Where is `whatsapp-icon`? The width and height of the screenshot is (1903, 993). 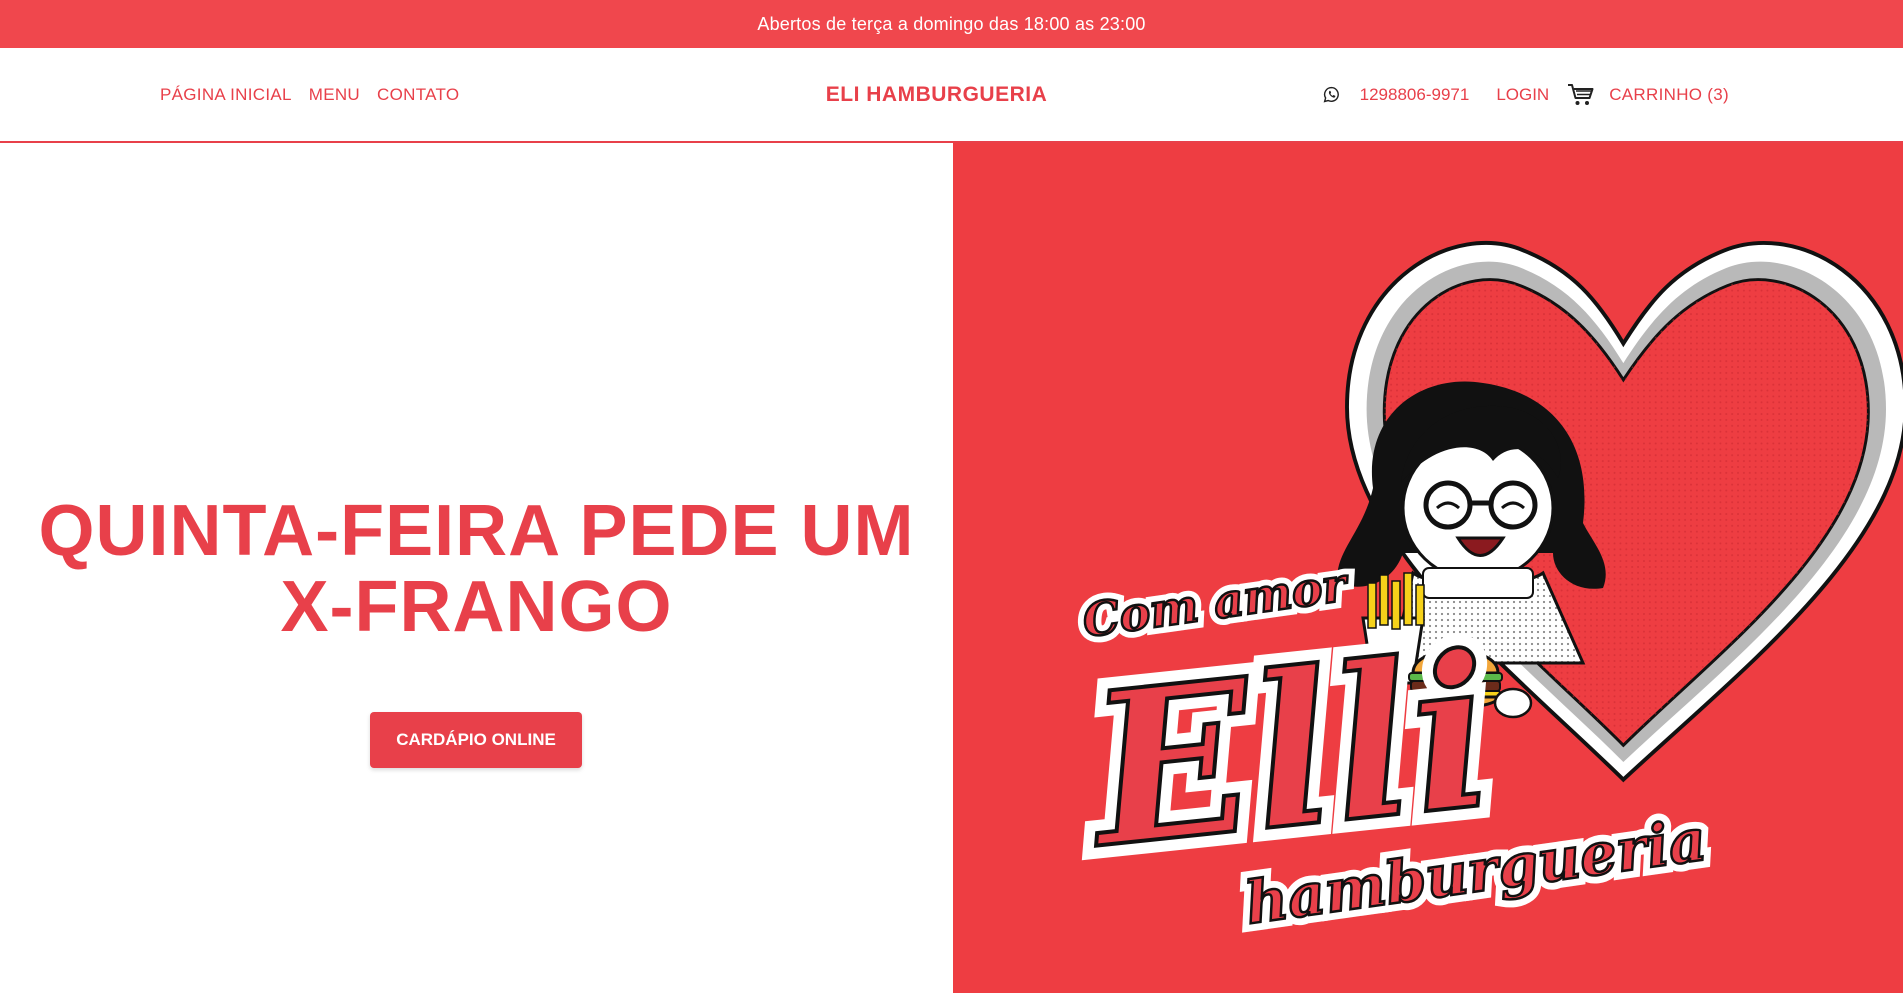
whatsapp-icon is located at coordinates (1331, 94).